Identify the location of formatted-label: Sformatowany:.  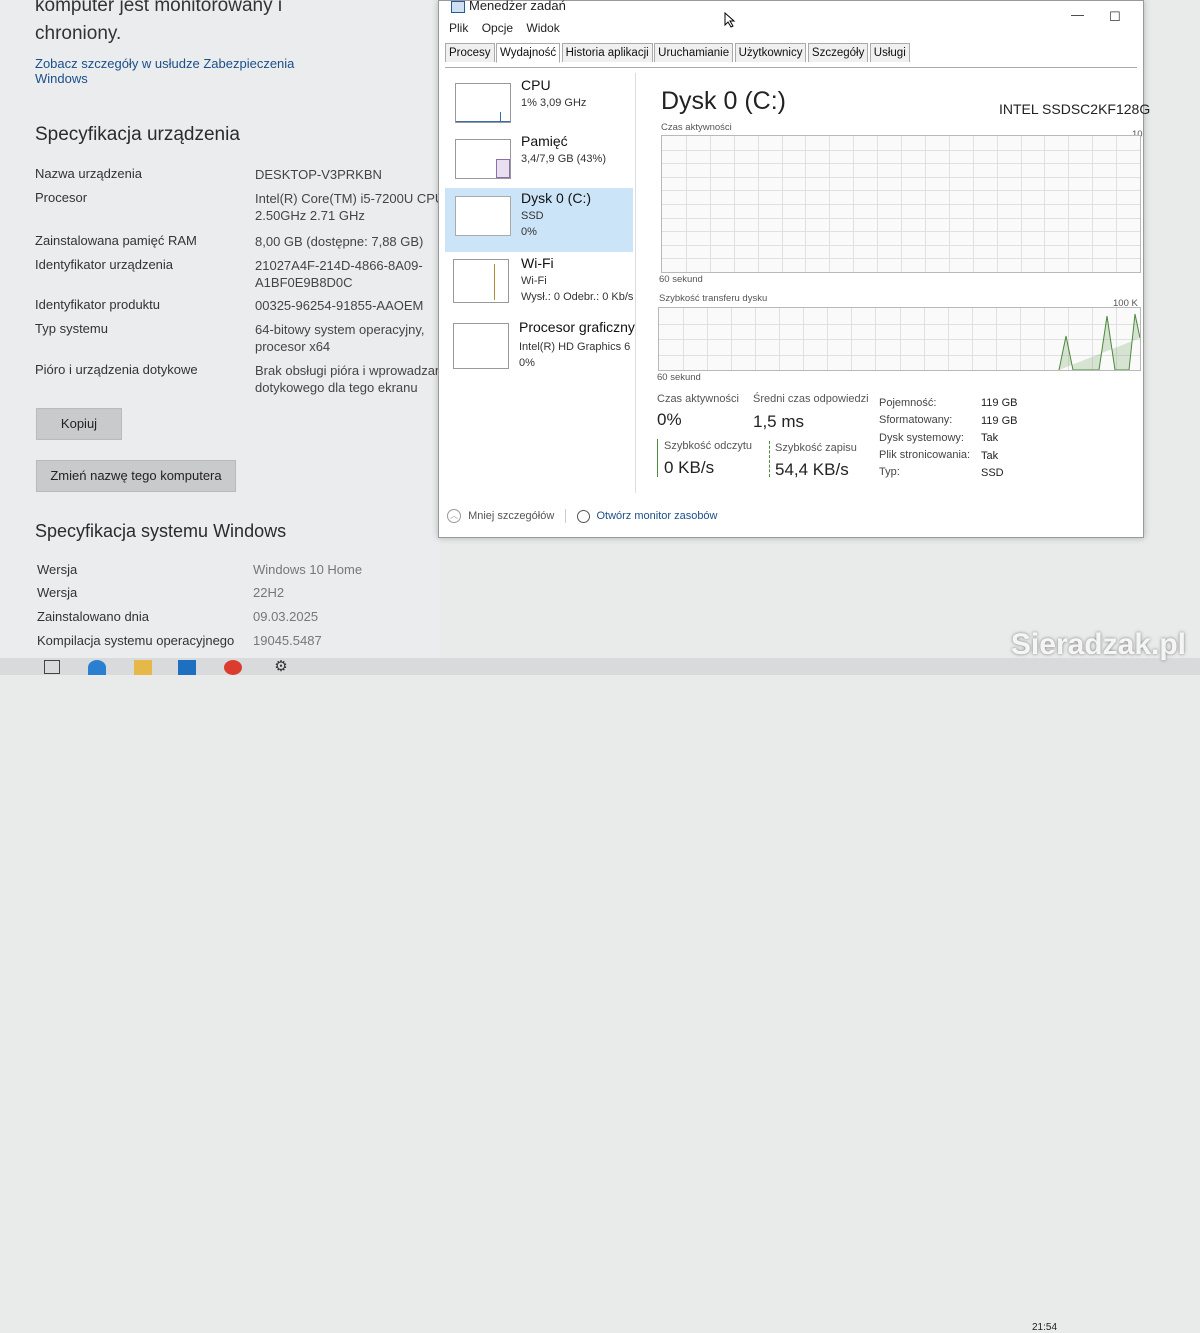
(916, 420).